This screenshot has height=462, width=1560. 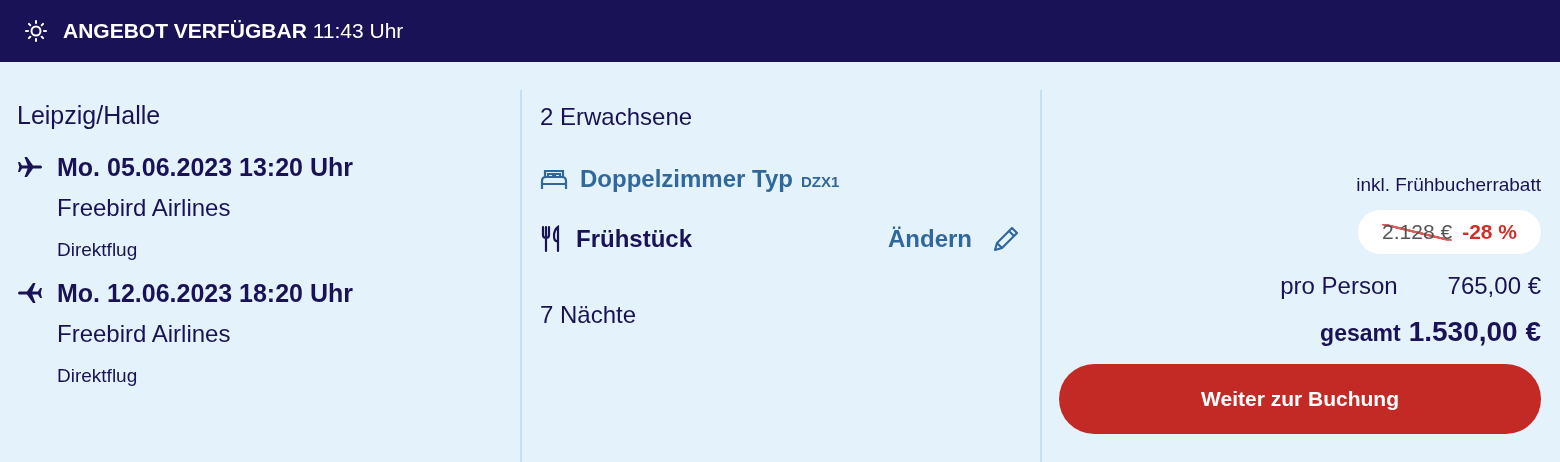 What do you see at coordinates (554, 179) in the screenshot?
I see `bed-icon` at bounding box center [554, 179].